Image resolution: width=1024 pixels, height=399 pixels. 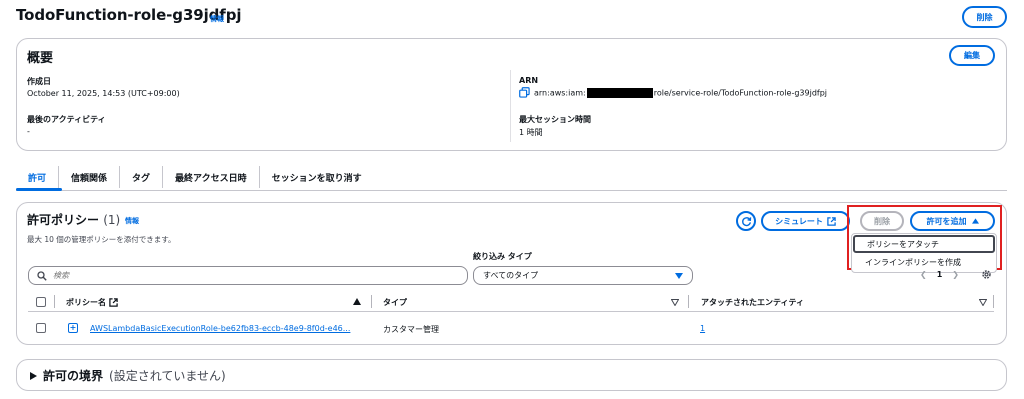 What do you see at coordinates (555, 119) in the screenshot?
I see `max-session-label: 最大セッション時間` at bounding box center [555, 119].